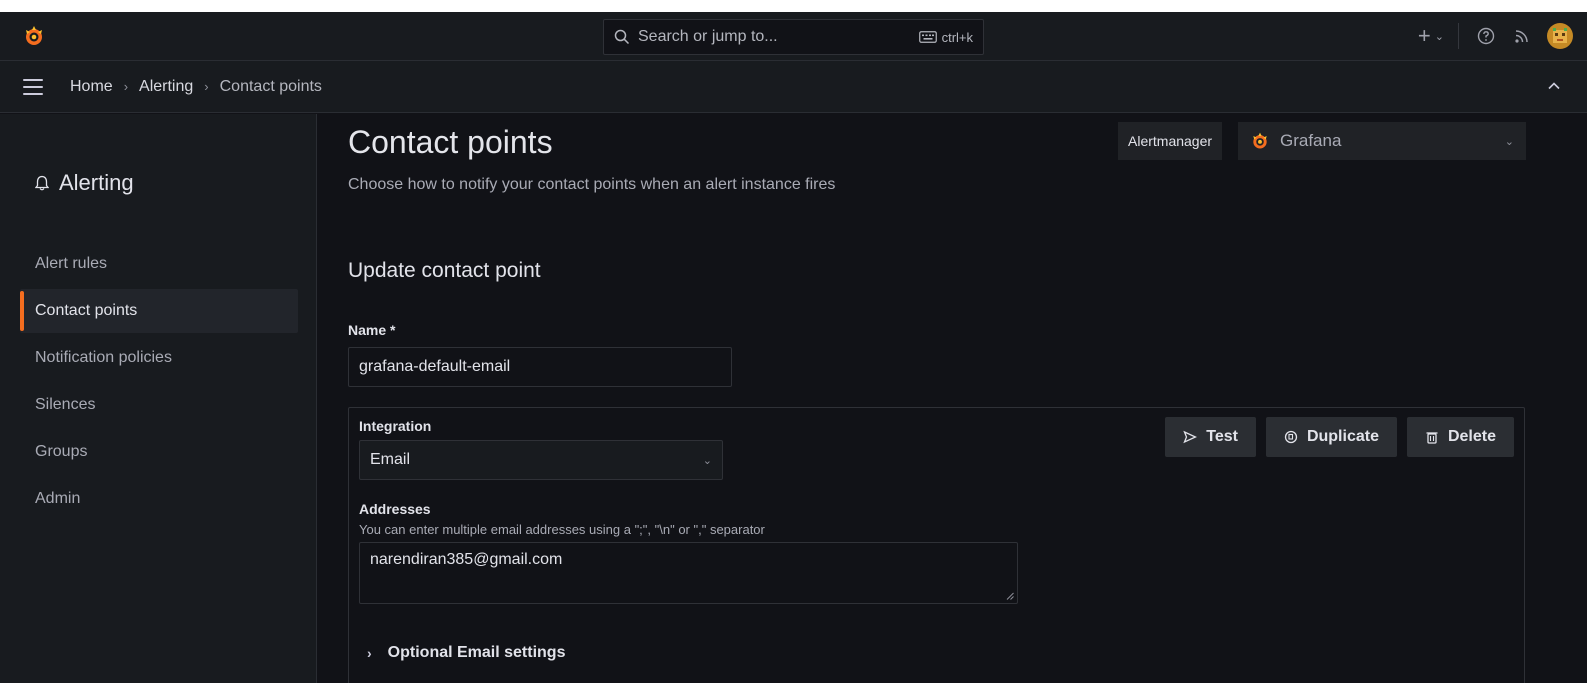  Describe the element at coordinates (33, 86) in the screenshot. I see `menu-icon` at that location.